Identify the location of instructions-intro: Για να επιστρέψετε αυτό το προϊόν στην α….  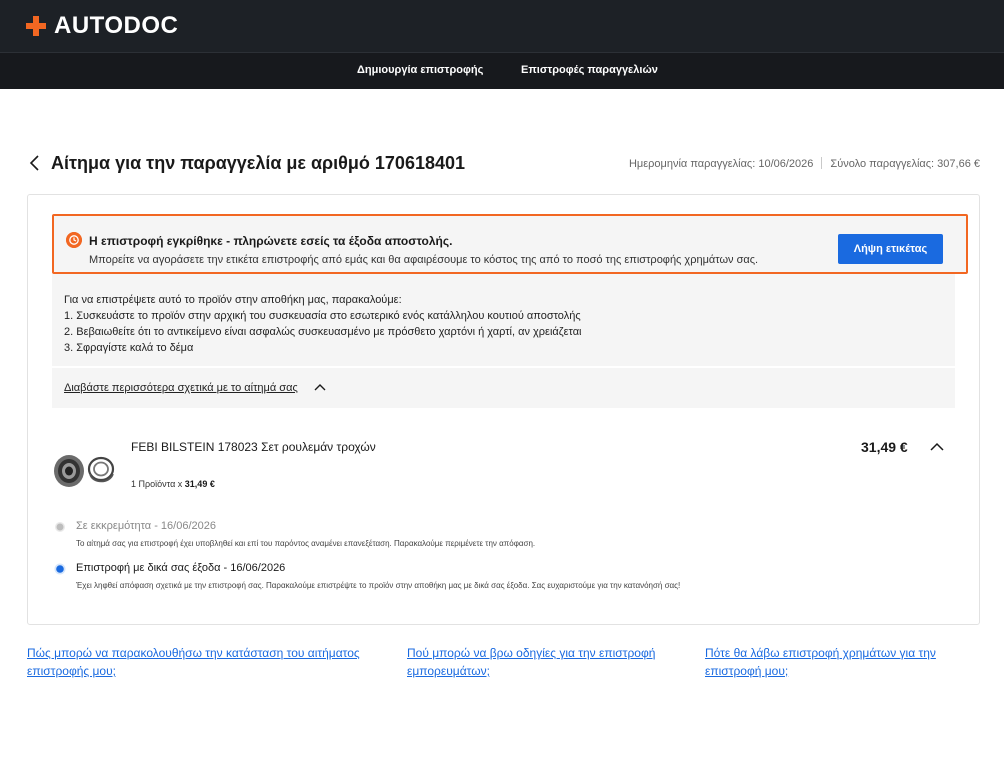
(233, 300).